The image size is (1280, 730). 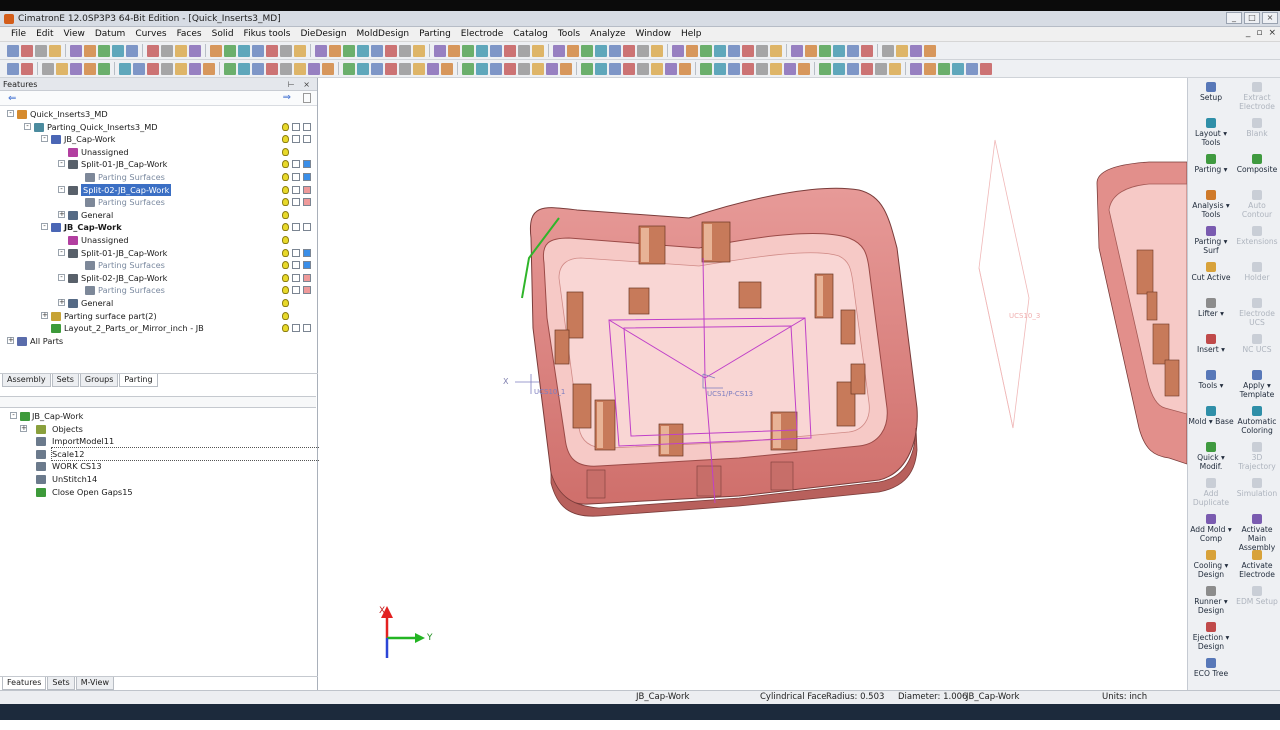 What do you see at coordinates (1257, 566) in the screenshot?
I see `guide-button-activate-electrode: Activate Electrode` at bounding box center [1257, 566].